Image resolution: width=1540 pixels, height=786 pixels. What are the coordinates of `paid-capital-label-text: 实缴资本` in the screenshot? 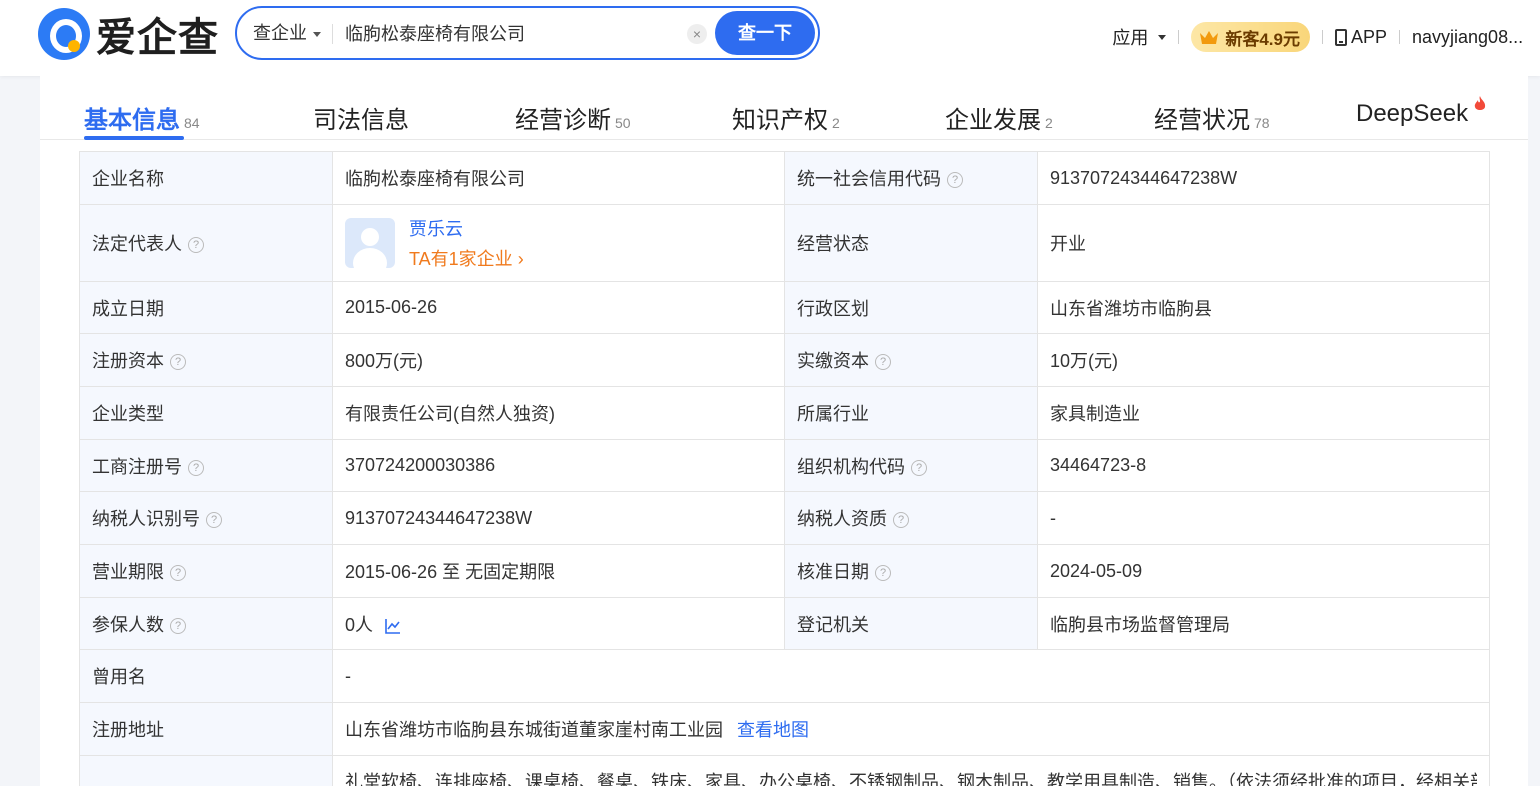 It's located at (833, 361).